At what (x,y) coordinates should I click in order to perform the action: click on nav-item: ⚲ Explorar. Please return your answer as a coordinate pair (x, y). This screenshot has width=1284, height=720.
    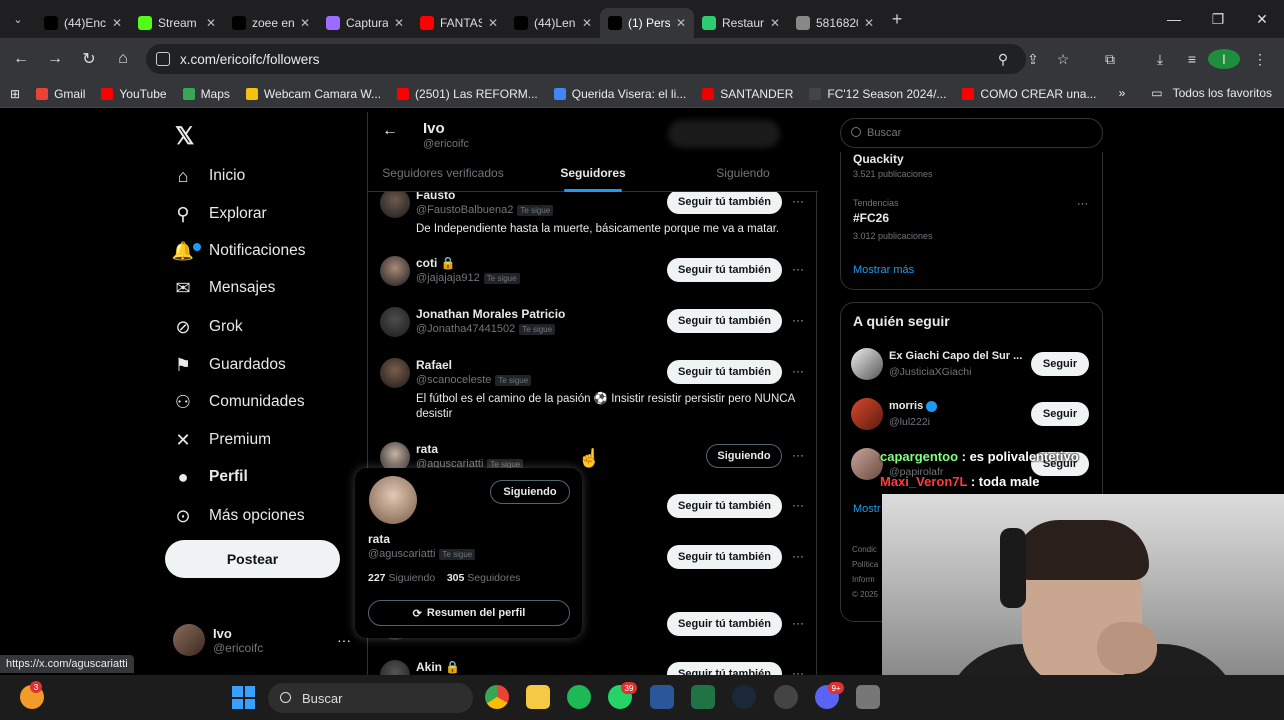
    Looking at the image, I should click on (219, 214).